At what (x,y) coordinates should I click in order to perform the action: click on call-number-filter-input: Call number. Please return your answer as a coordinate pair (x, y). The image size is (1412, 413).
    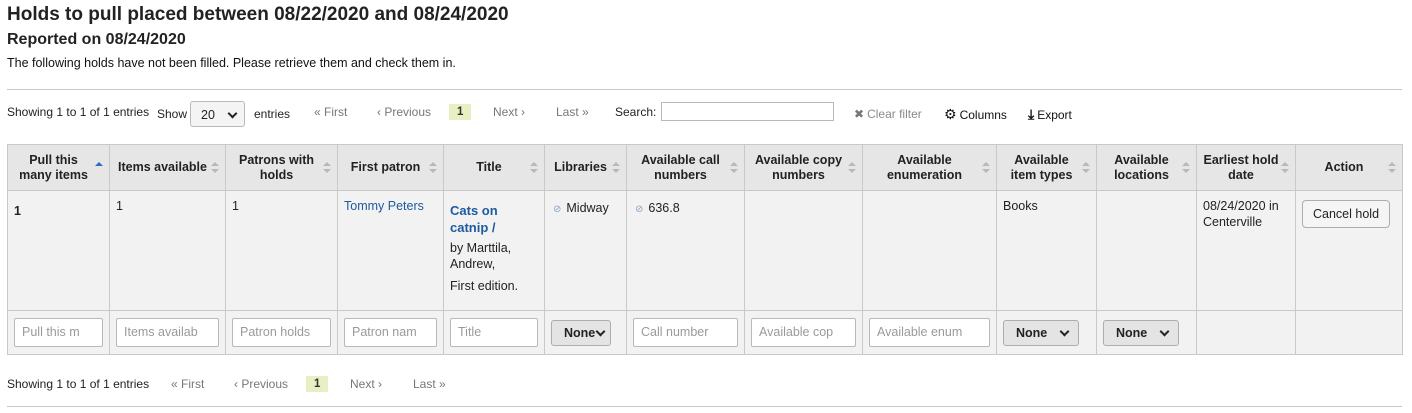
    Looking at the image, I should click on (685, 332).